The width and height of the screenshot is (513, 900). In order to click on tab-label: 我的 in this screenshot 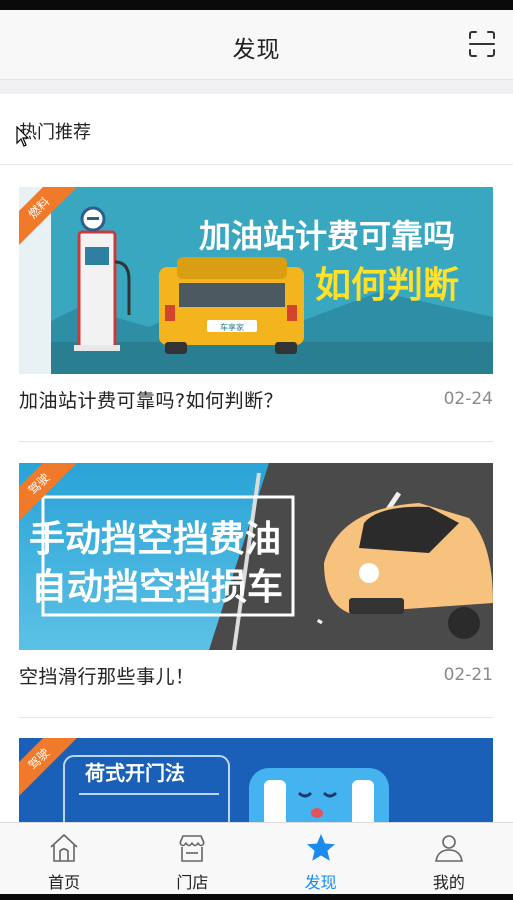, I will do `click(448, 882)`.